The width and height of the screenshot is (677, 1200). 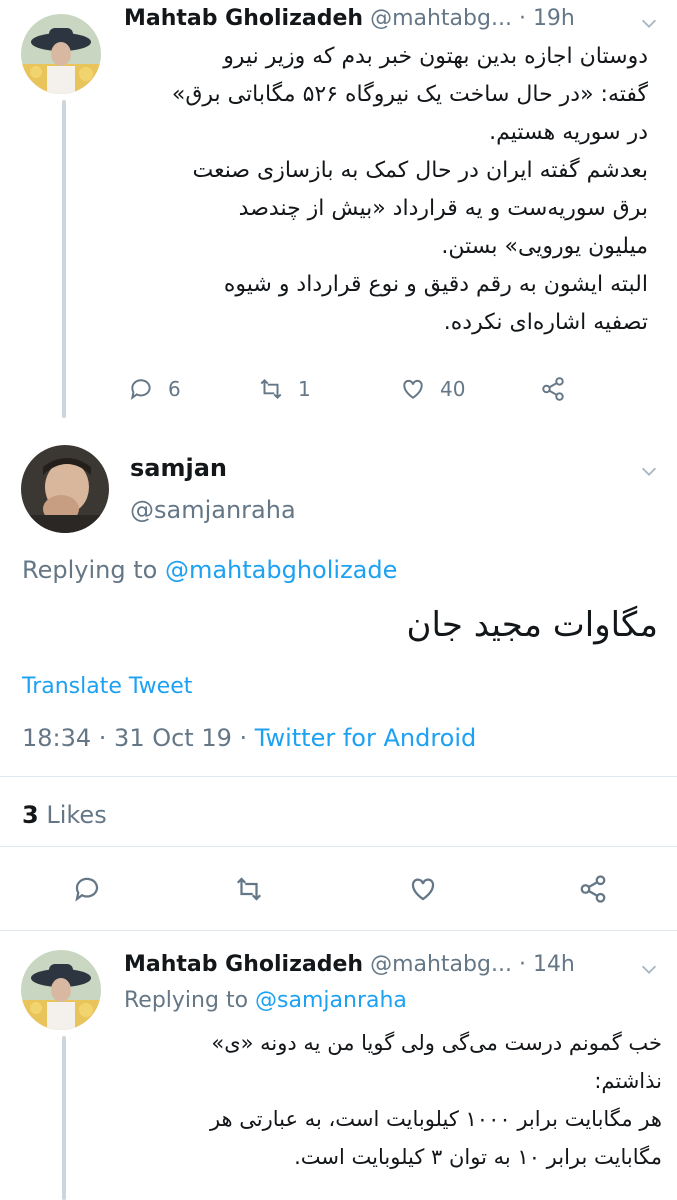 What do you see at coordinates (547, 964) in the screenshot?
I see `tweet3-timestamp: · 14h` at bounding box center [547, 964].